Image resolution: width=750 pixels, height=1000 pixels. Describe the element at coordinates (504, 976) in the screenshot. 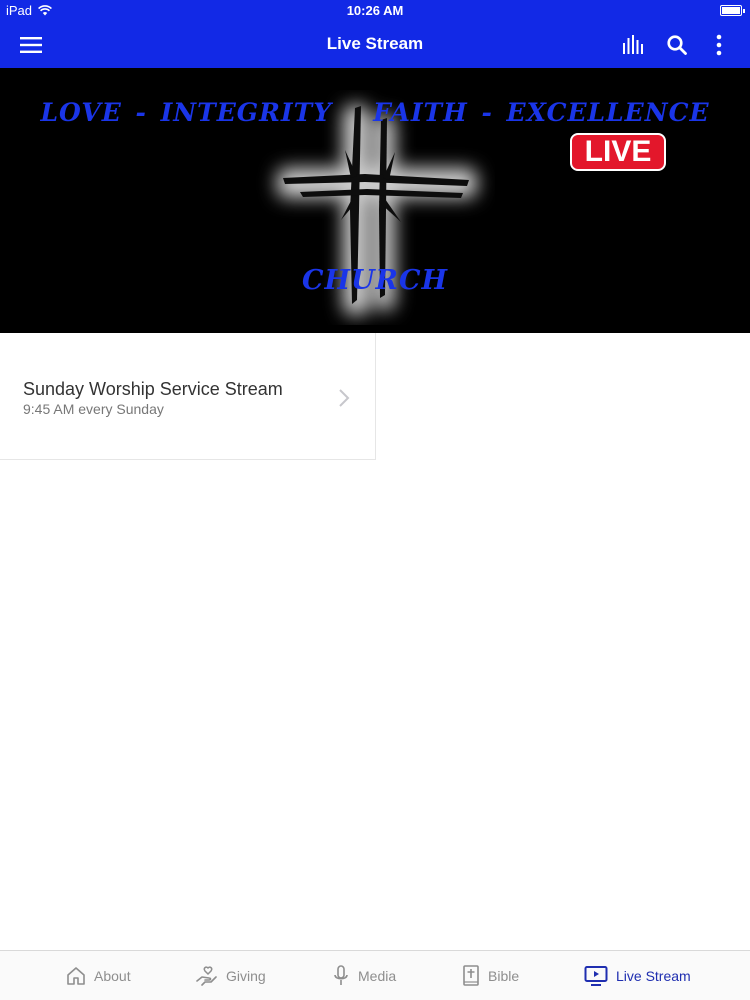

I see `tab-bible-label: Bible` at that location.